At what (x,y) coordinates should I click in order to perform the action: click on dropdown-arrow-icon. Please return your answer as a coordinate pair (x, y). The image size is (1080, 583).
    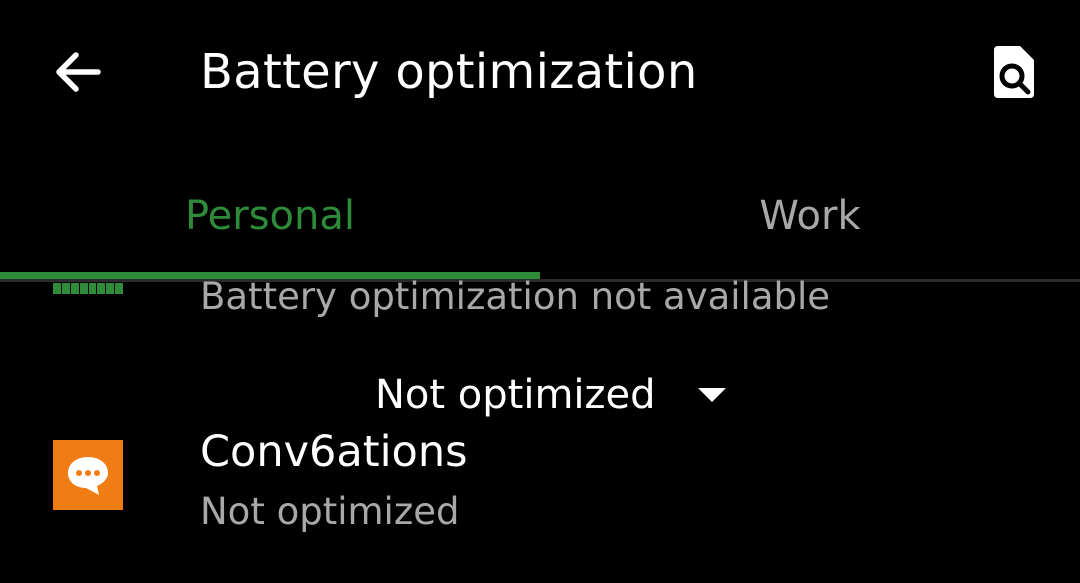
    Looking at the image, I should click on (711, 395).